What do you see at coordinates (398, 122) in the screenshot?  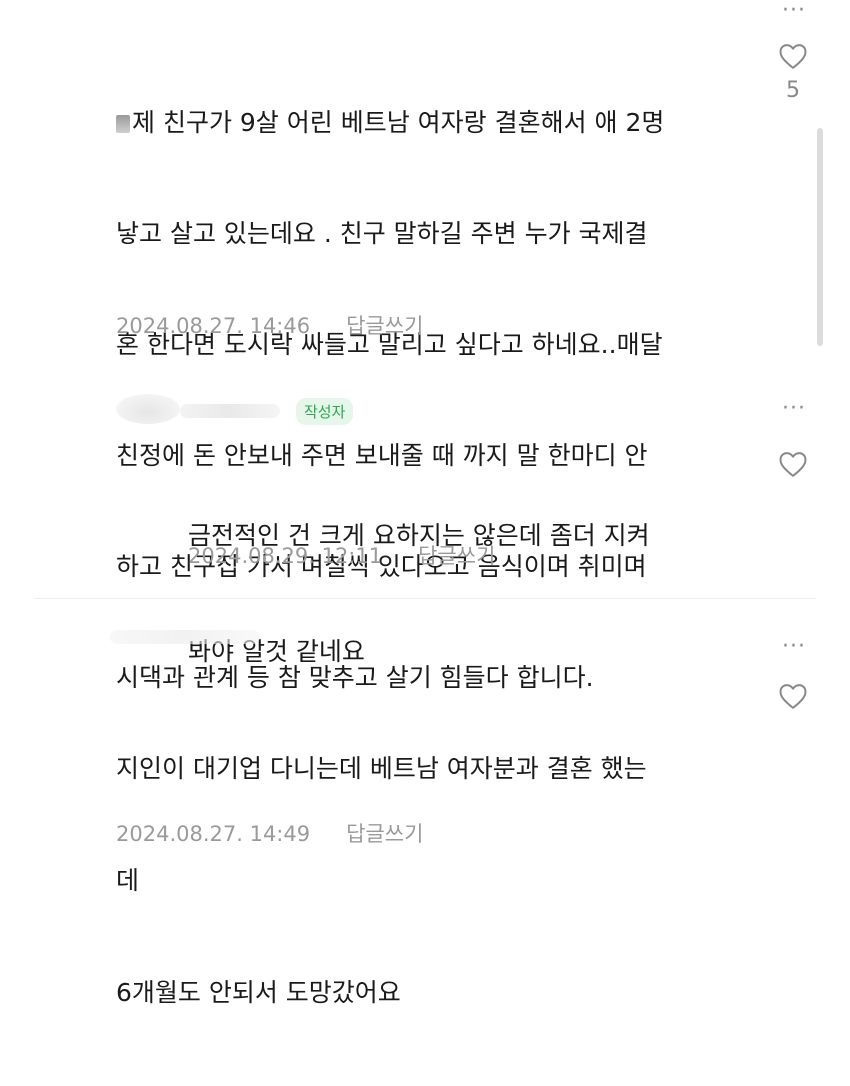 I see `comment-line-text: 제 친구가 9살 어린 베트남 여자랑 결혼해서 애 2명` at bounding box center [398, 122].